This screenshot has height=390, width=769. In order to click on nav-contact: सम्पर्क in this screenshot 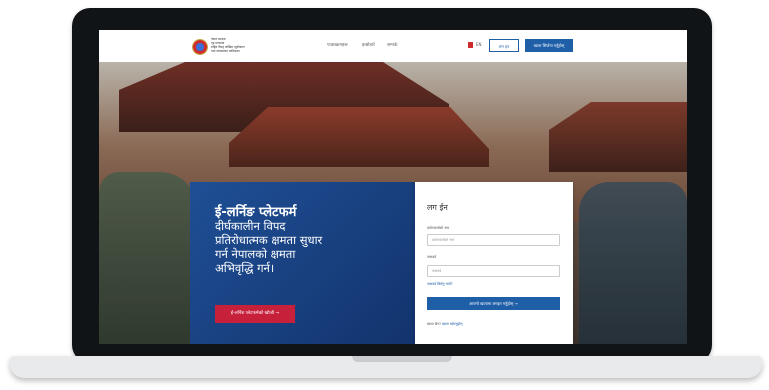, I will do `click(392, 45)`.